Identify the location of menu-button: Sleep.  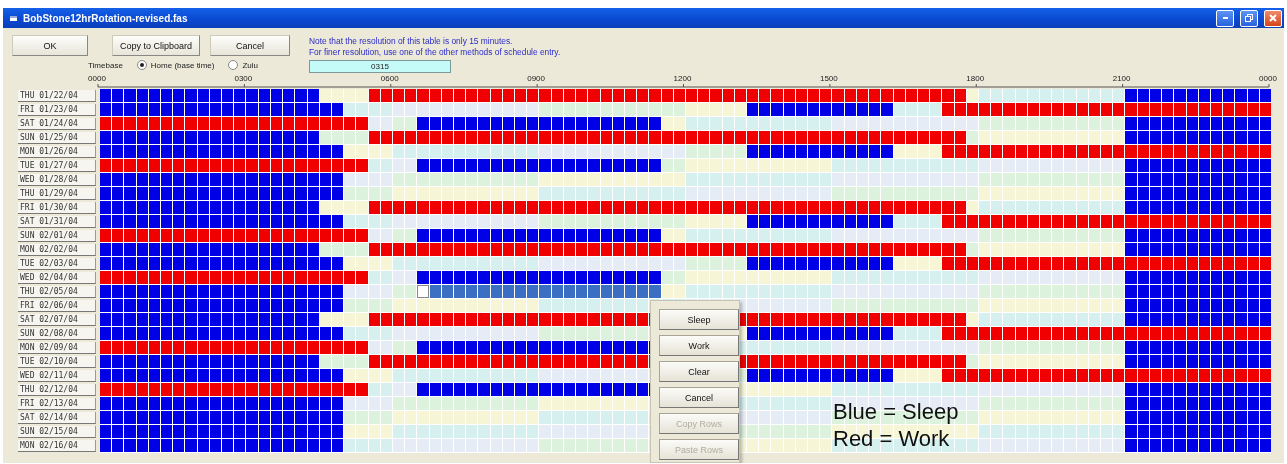
(699, 319).